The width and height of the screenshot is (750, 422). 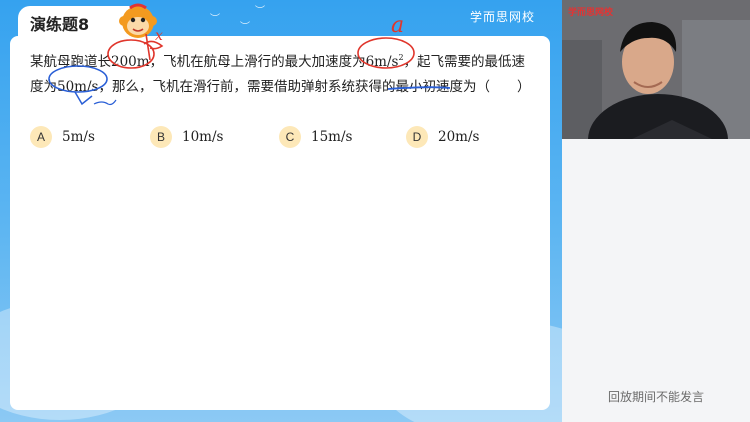 What do you see at coordinates (130, 62) in the screenshot?
I see `value-distance: 200m` at bounding box center [130, 62].